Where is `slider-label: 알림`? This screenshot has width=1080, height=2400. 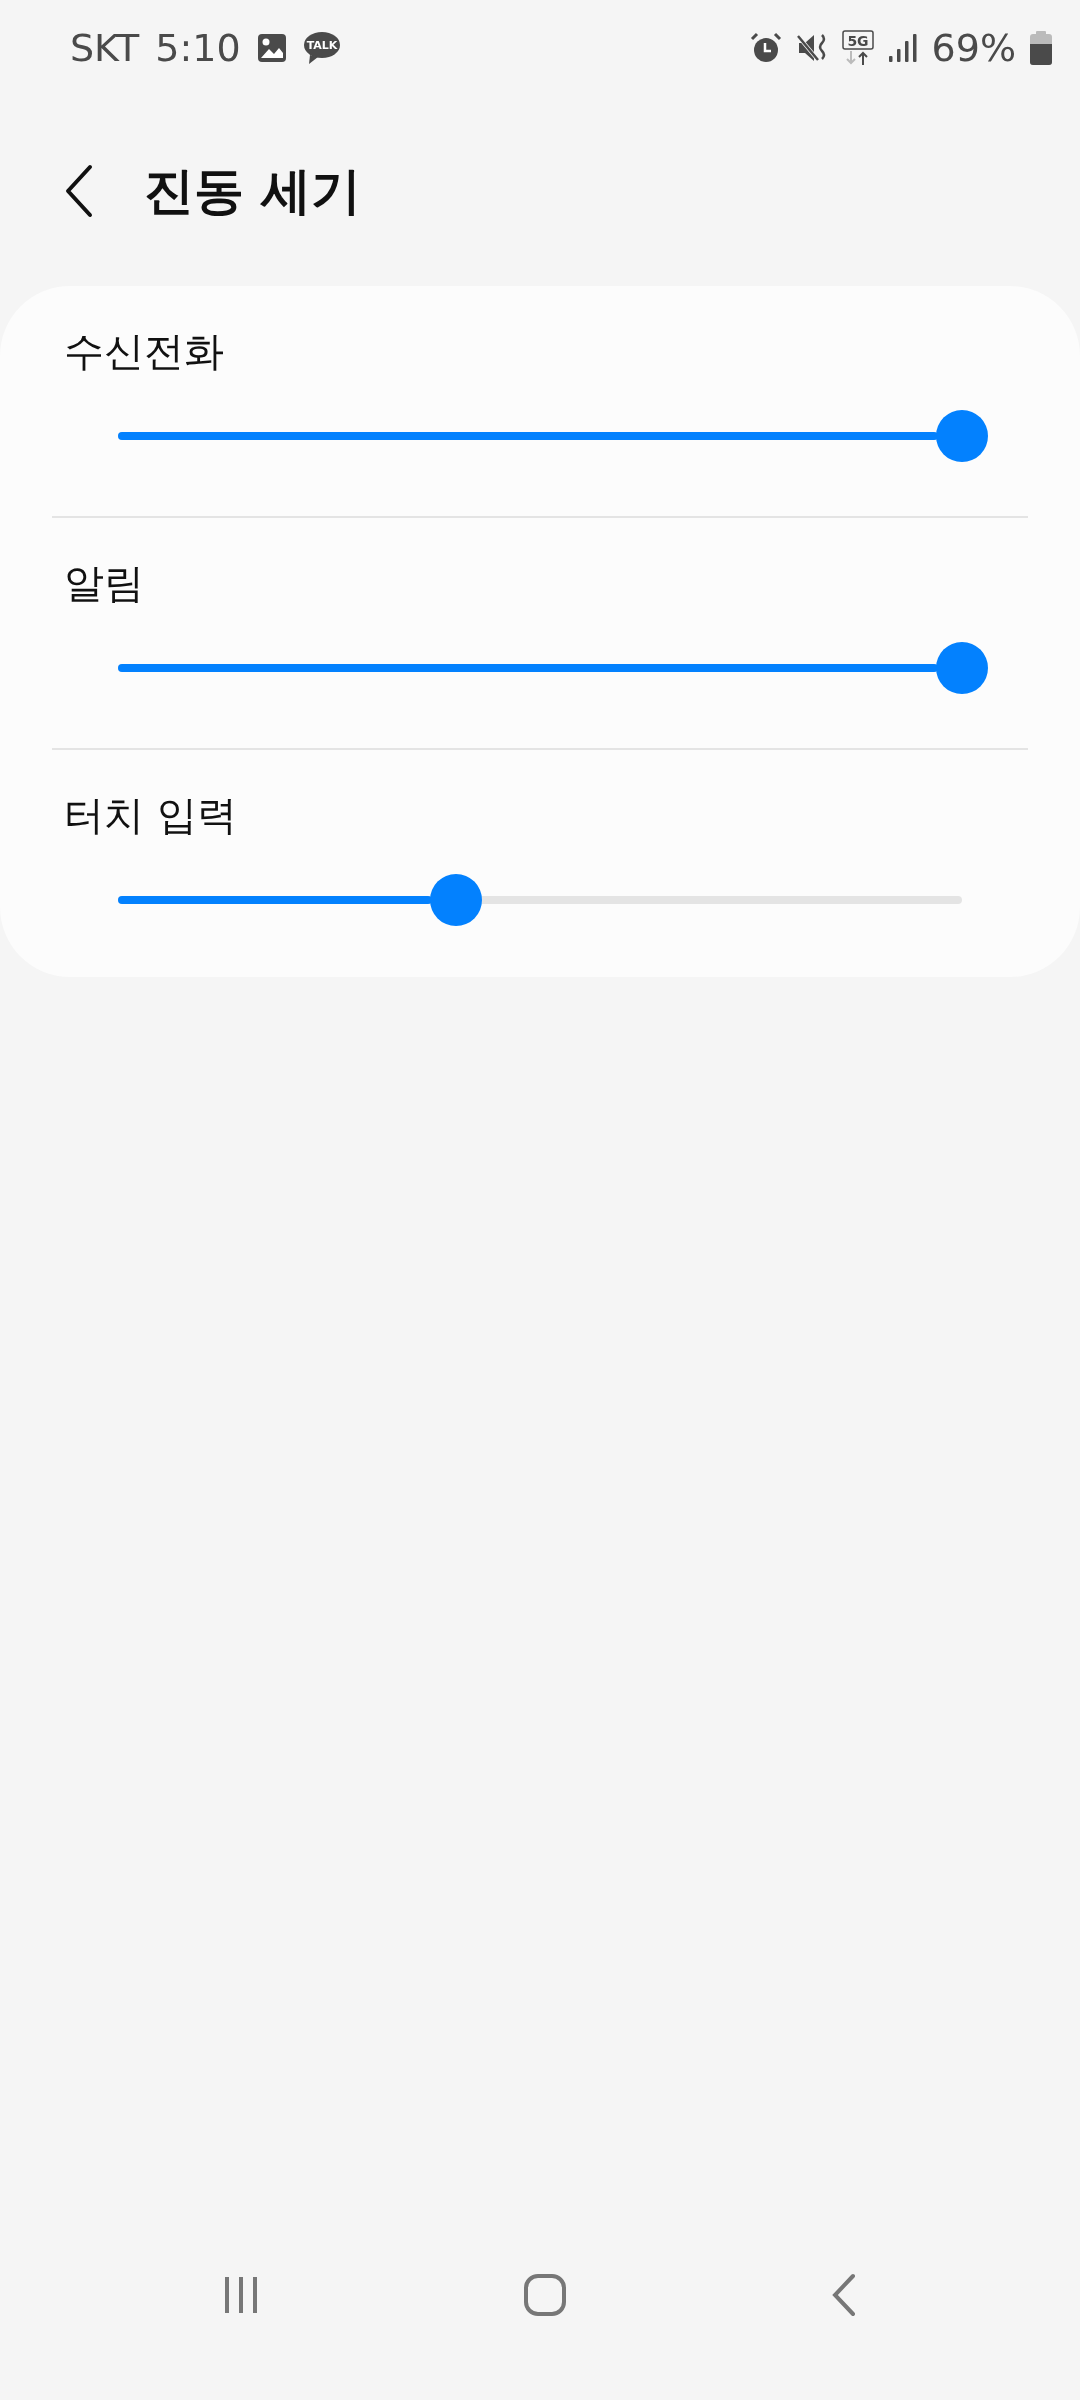
slider-label: 알림 is located at coordinates (104, 583).